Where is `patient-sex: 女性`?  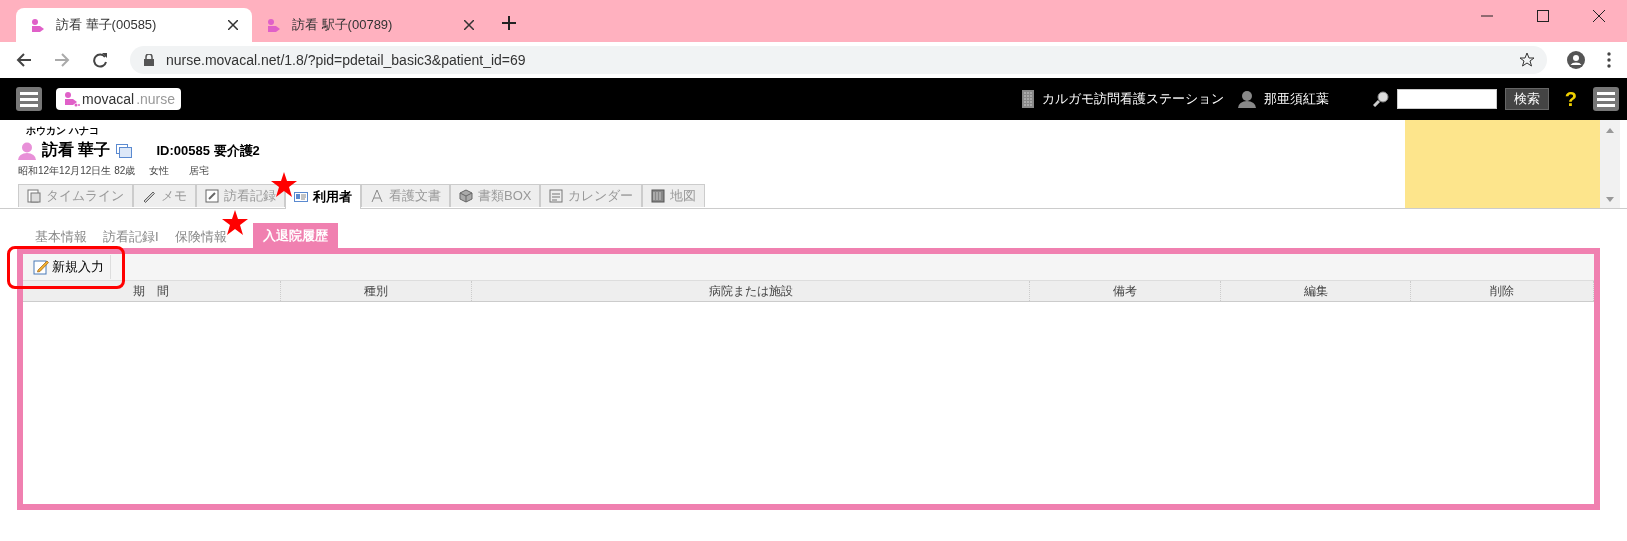 patient-sex: 女性 is located at coordinates (159, 171).